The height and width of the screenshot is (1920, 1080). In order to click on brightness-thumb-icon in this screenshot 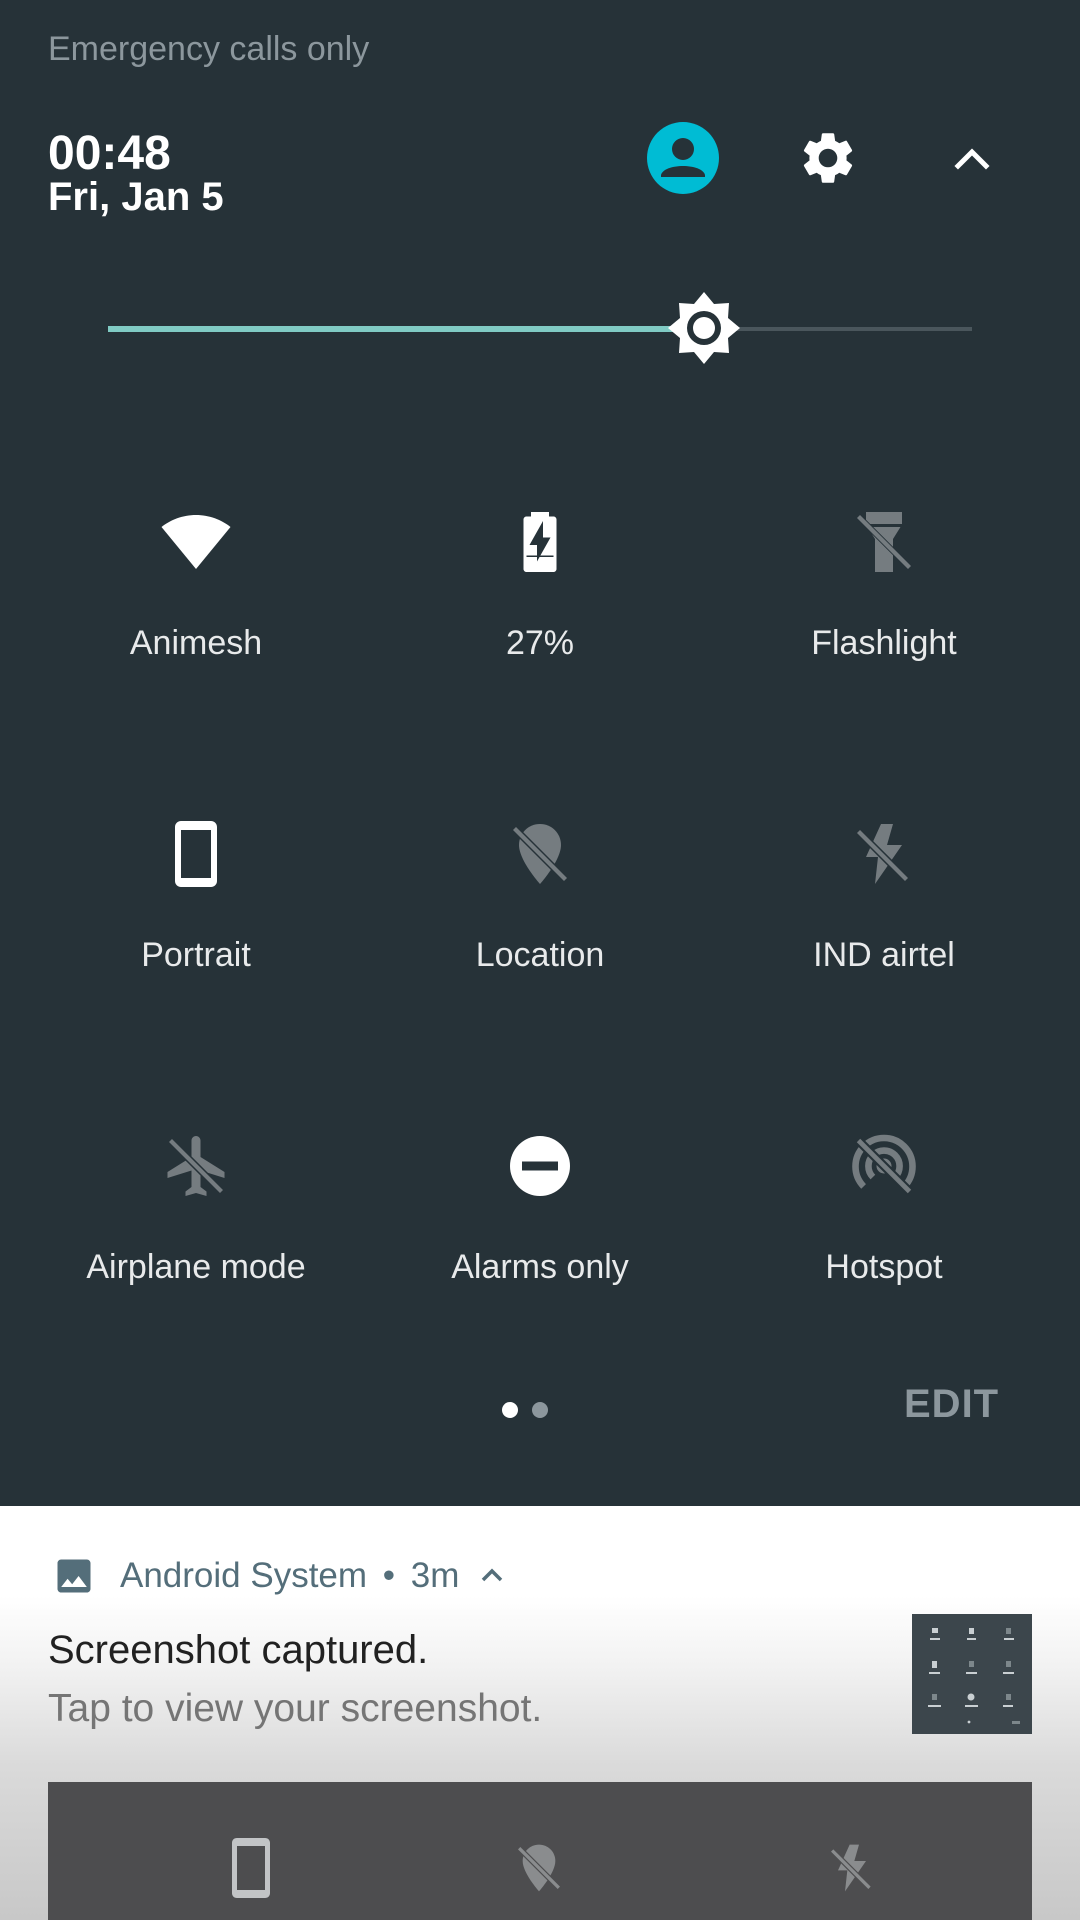, I will do `click(704, 328)`.